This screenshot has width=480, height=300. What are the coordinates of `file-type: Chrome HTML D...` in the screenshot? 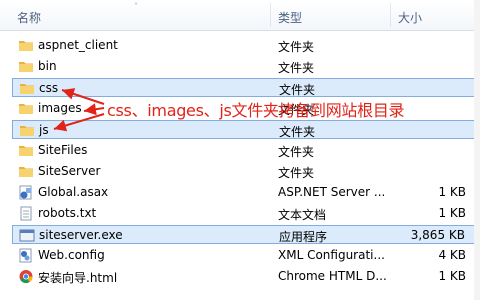 It's located at (332, 276).